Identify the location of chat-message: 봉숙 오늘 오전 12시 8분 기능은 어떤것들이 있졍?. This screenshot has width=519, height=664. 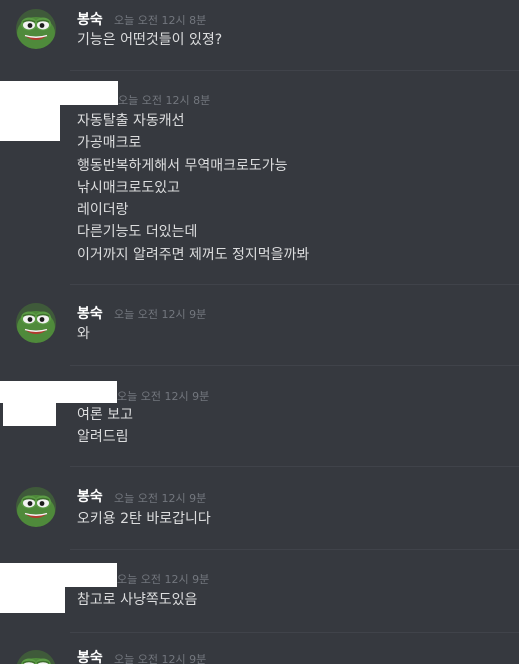
(259, 35).